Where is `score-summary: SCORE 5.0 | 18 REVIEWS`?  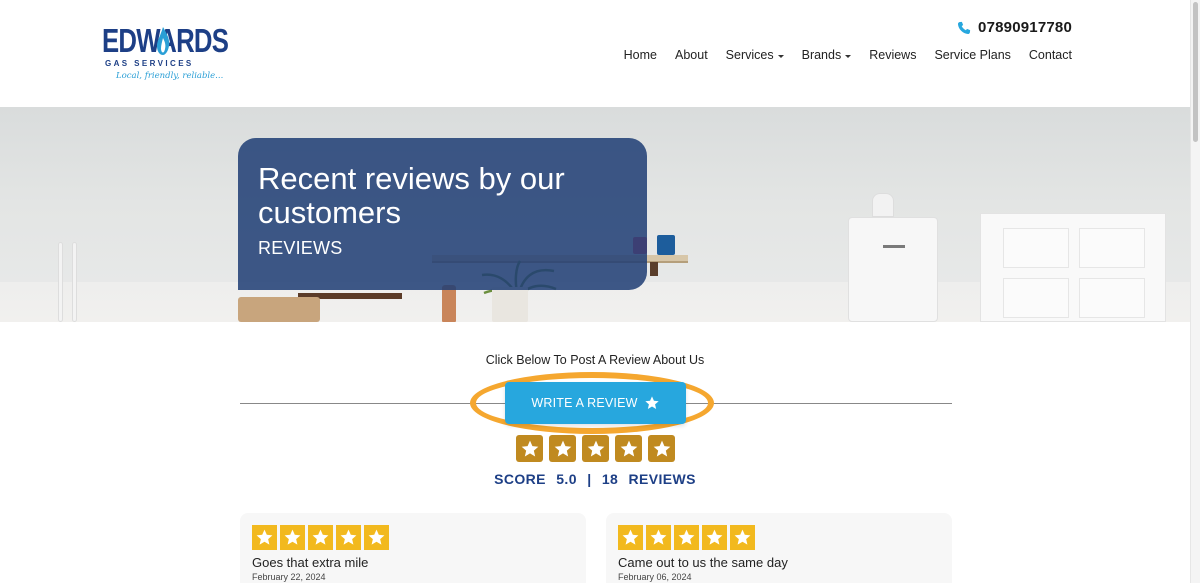
score-summary: SCORE 5.0 | 18 REVIEWS is located at coordinates (595, 479).